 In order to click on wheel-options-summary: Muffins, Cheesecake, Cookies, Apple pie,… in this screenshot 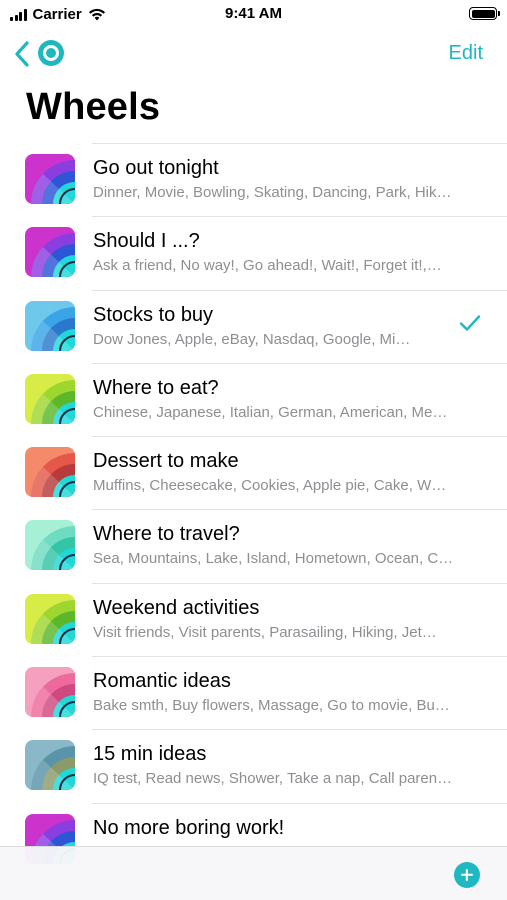, I will do `click(270, 486)`.